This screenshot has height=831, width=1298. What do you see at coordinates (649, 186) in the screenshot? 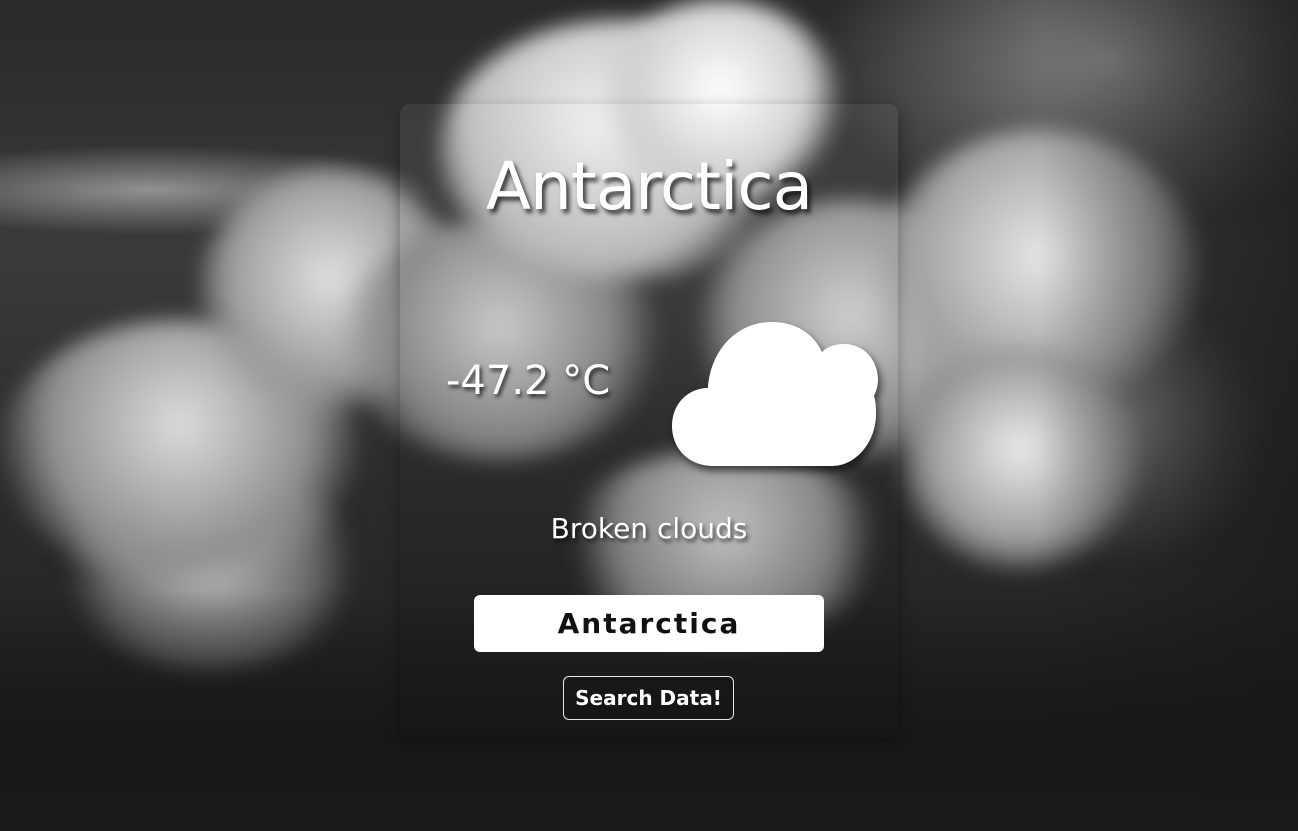
I see `city-name: Antarctica` at bounding box center [649, 186].